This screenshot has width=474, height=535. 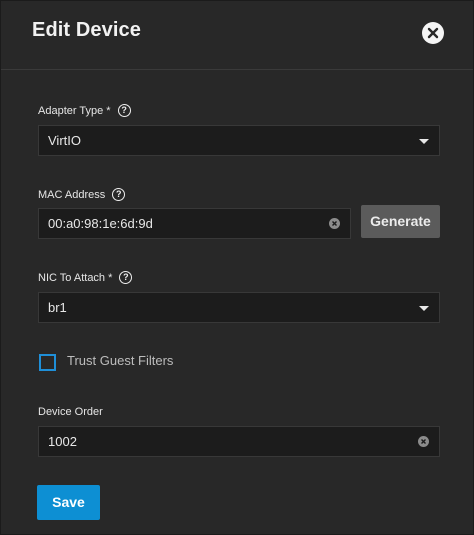 I want to click on adapter-type-label-text: Adapter Type *, so click(x=74, y=110).